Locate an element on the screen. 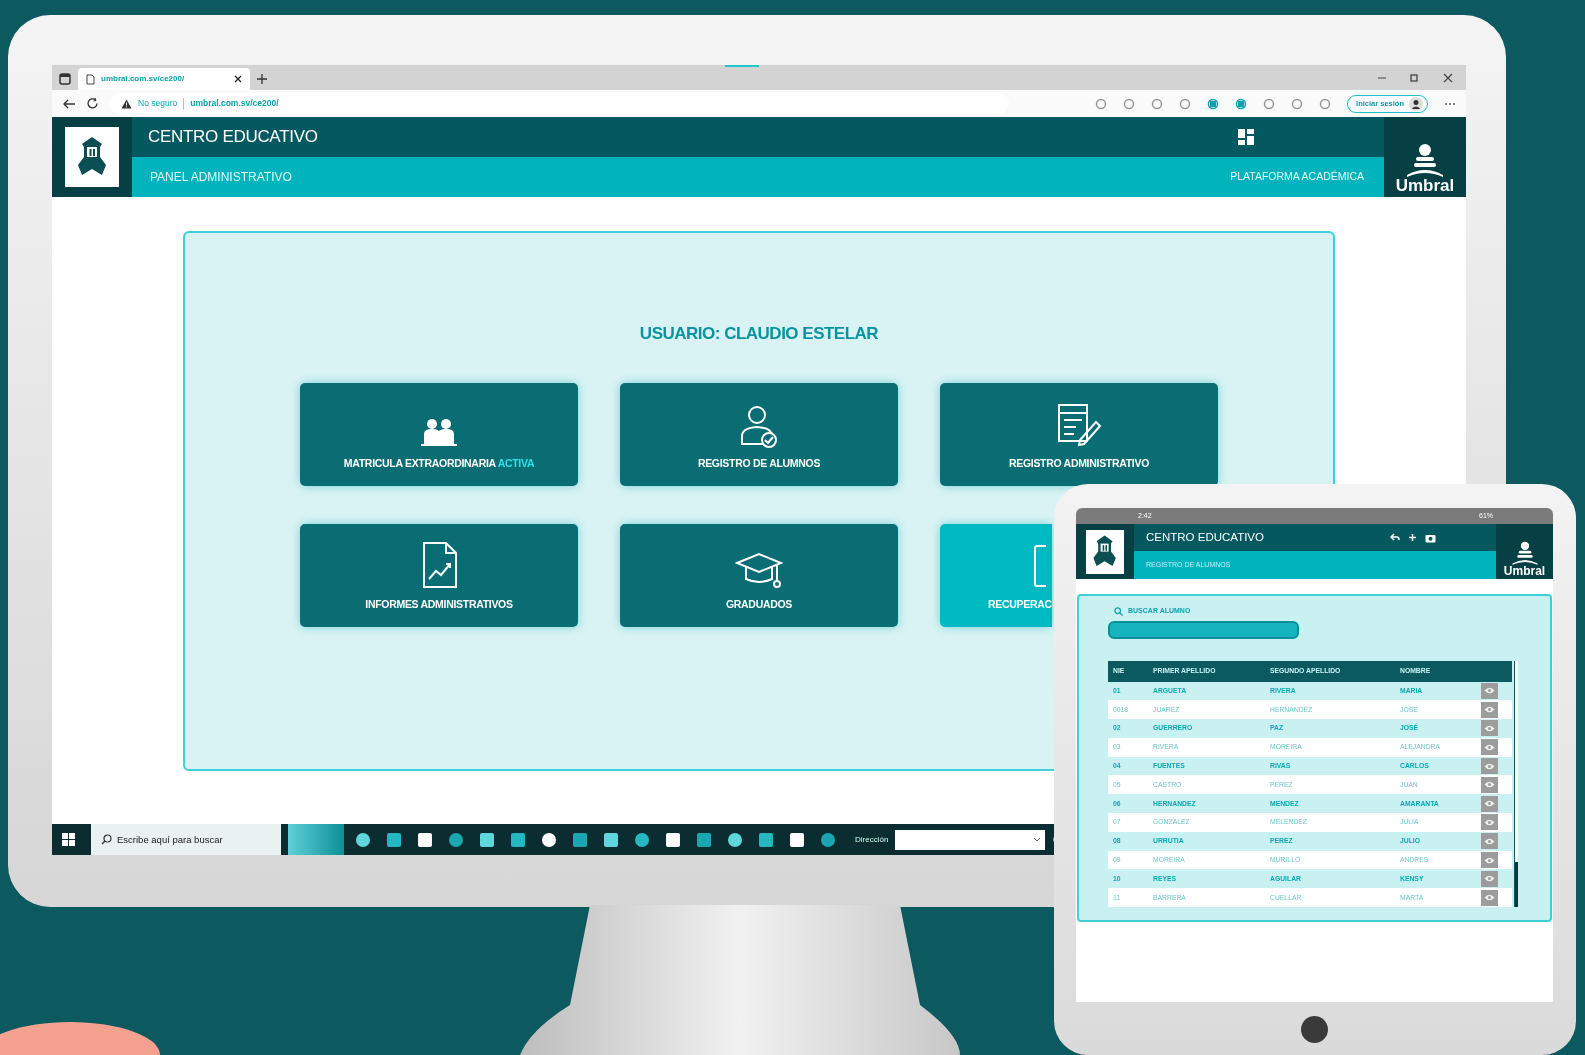 This screenshot has height=1055, width=1585. page-icon is located at coordinates (90, 79).